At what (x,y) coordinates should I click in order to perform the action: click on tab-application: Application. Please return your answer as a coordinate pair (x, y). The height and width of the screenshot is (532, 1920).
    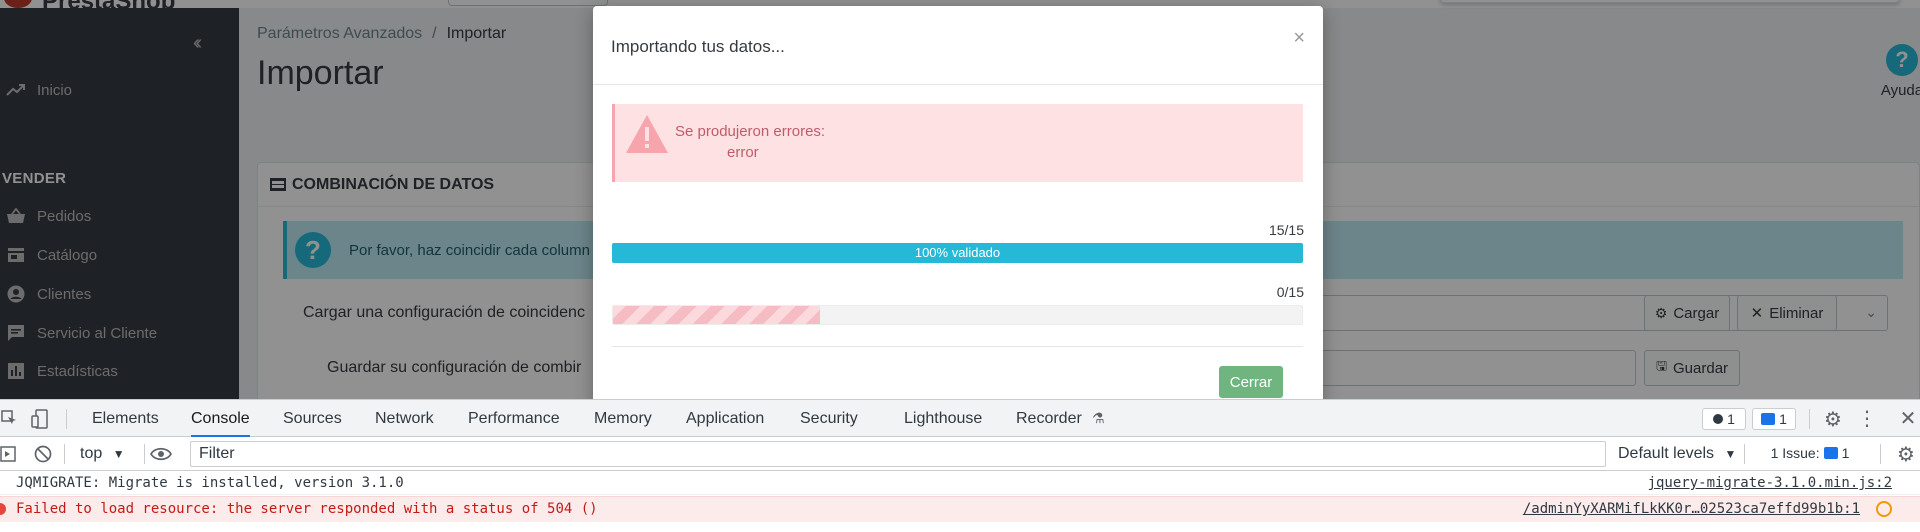
    Looking at the image, I should click on (725, 418).